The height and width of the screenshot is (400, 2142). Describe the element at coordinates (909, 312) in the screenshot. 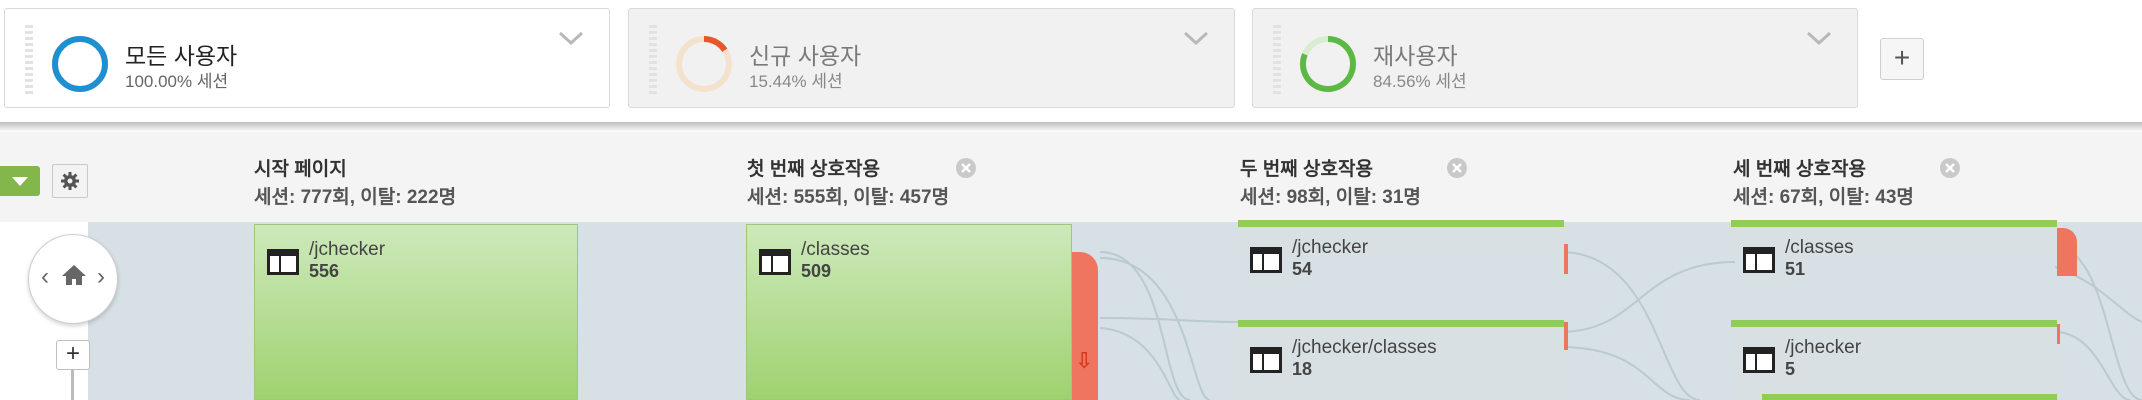

I see `flow-node: /classes 509` at that location.